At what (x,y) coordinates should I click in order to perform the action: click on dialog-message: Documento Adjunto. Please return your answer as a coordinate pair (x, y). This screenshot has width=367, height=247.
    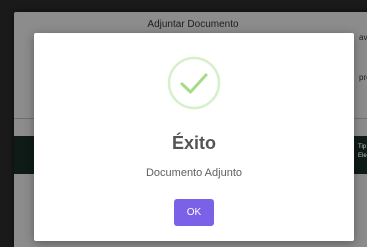
    Looking at the image, I should click on (193, 173).